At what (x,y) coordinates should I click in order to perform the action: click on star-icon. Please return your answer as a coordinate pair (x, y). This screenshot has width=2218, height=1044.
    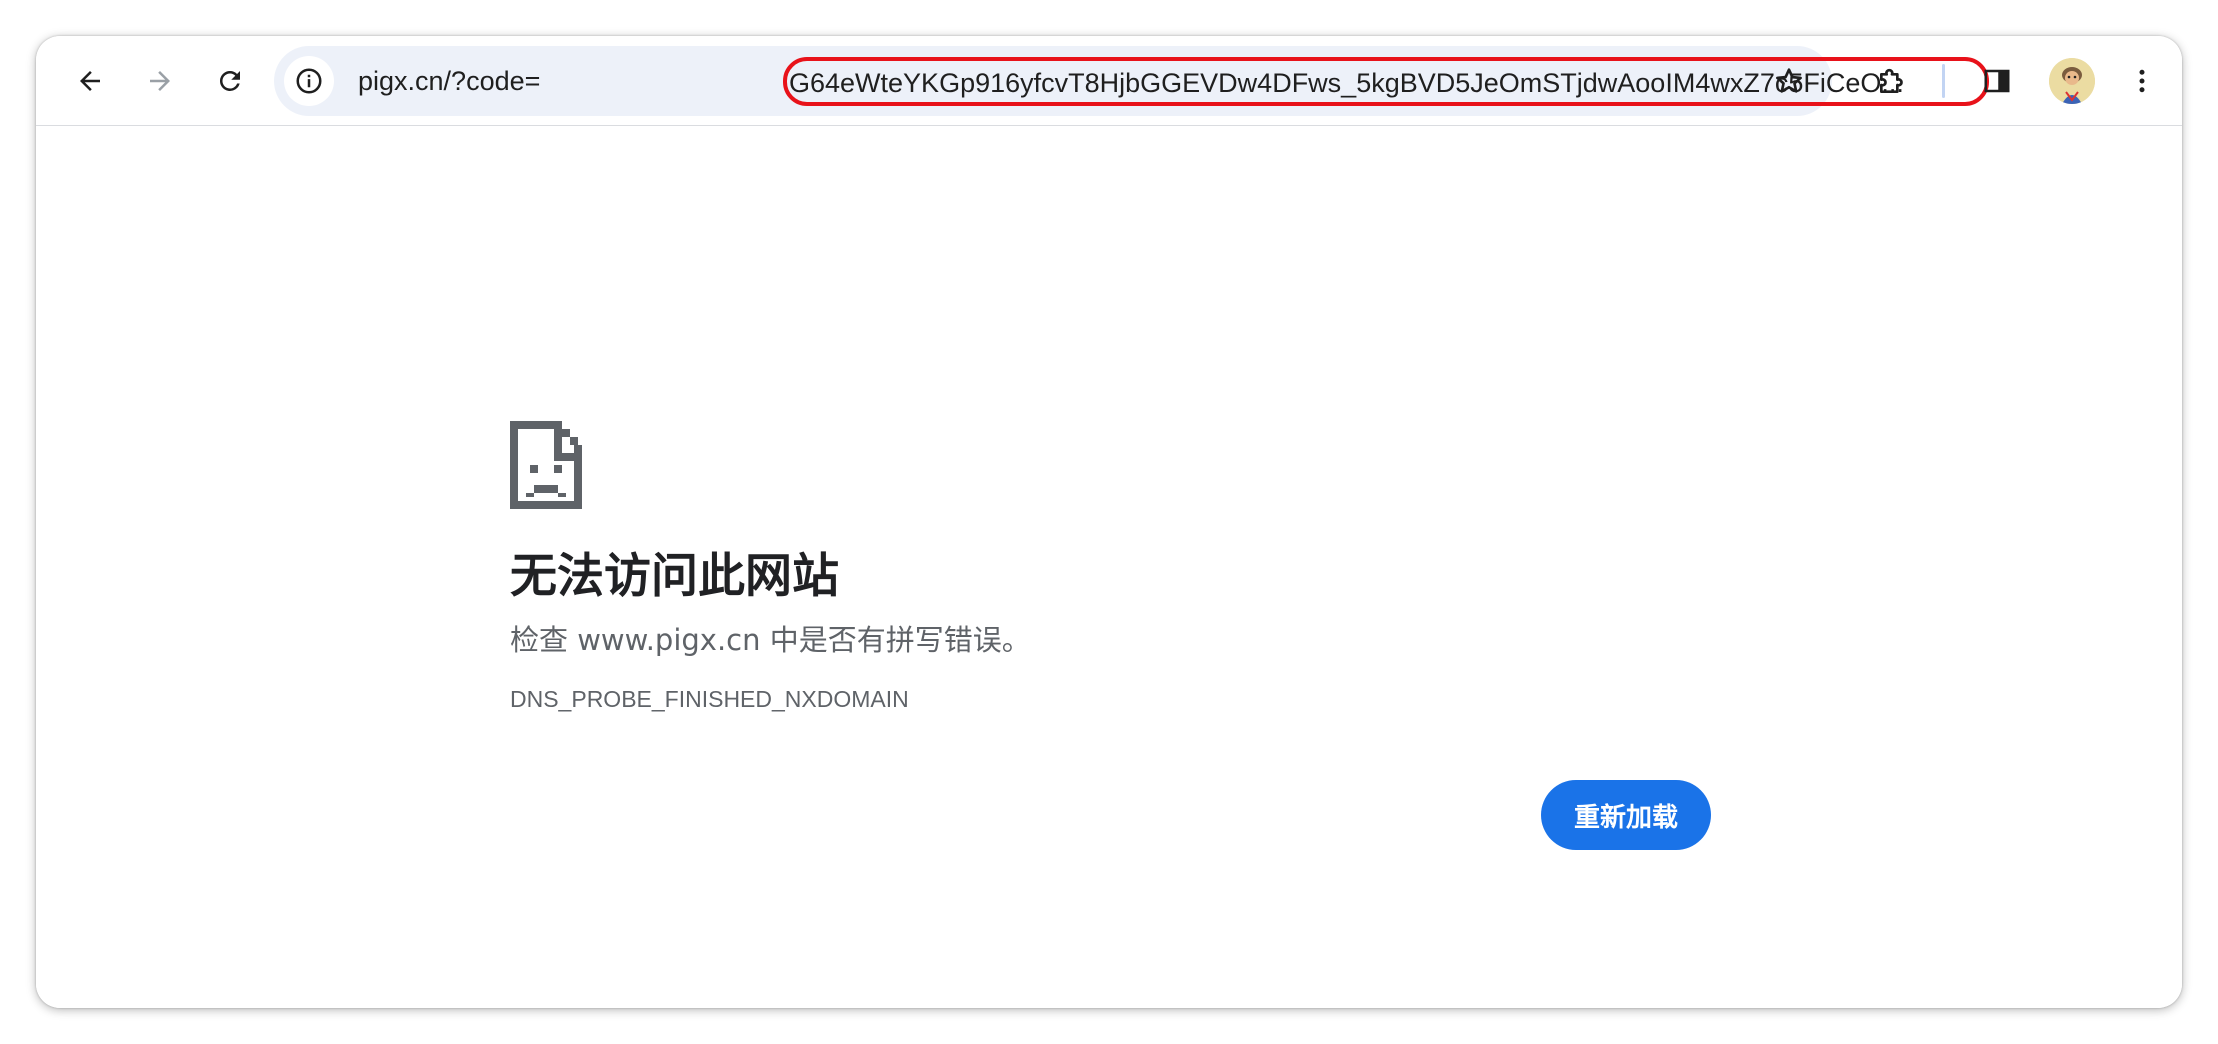
    Looking at the image, I should click on (1789, 80).